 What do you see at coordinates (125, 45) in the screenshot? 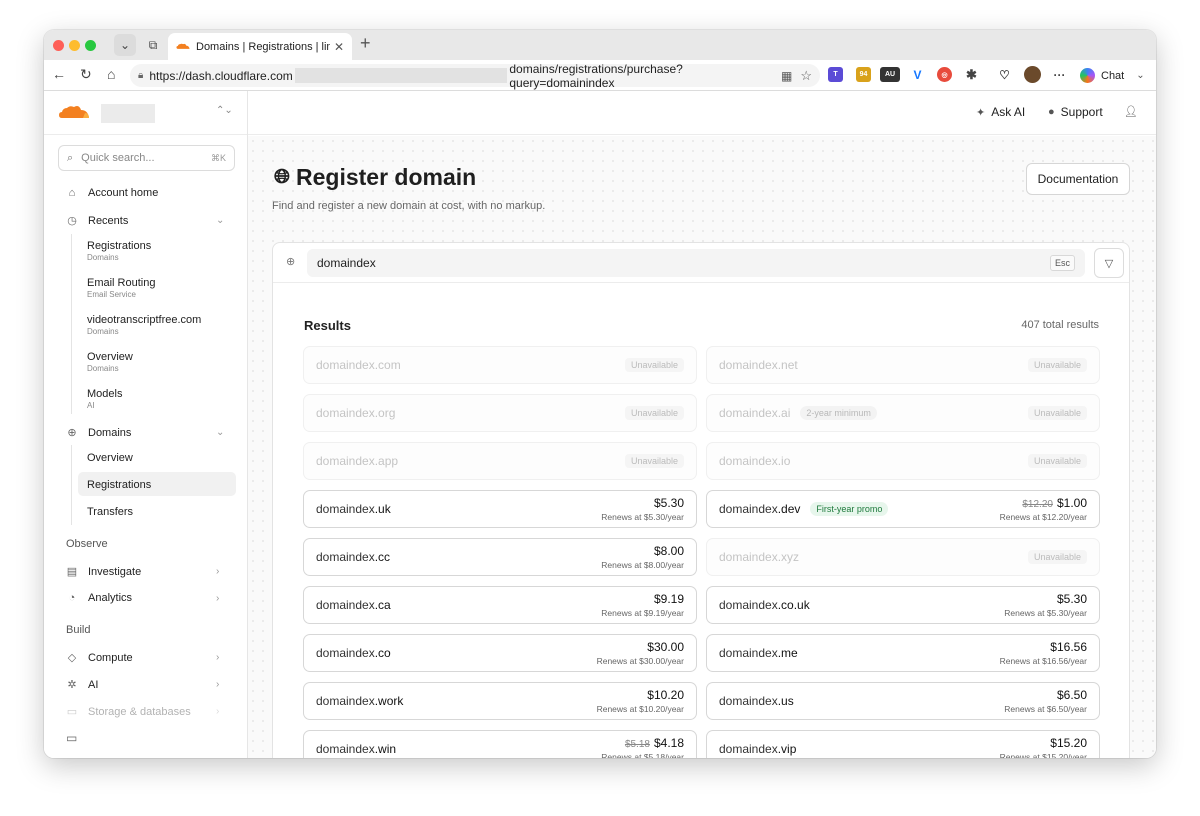
I see `tab-list-icon: ⌄` at bounding box center [125, 45].